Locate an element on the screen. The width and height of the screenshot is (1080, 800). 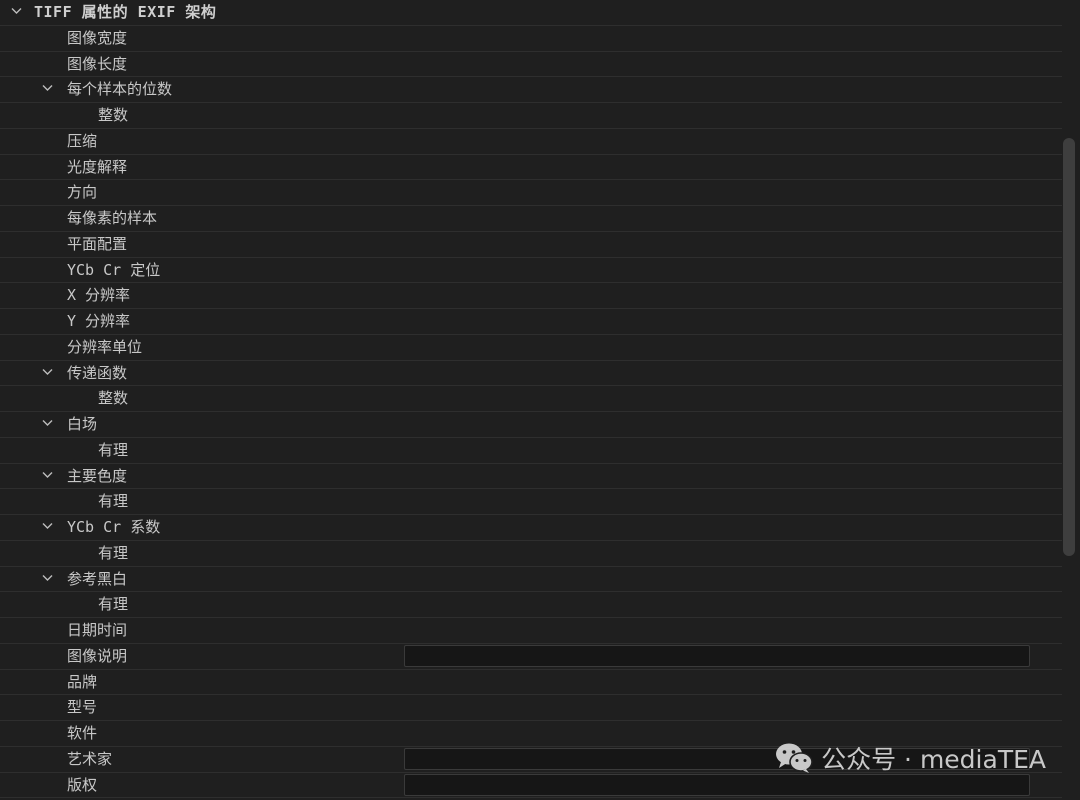
scrollbar-thumb is located at coordinates (1069, 347).